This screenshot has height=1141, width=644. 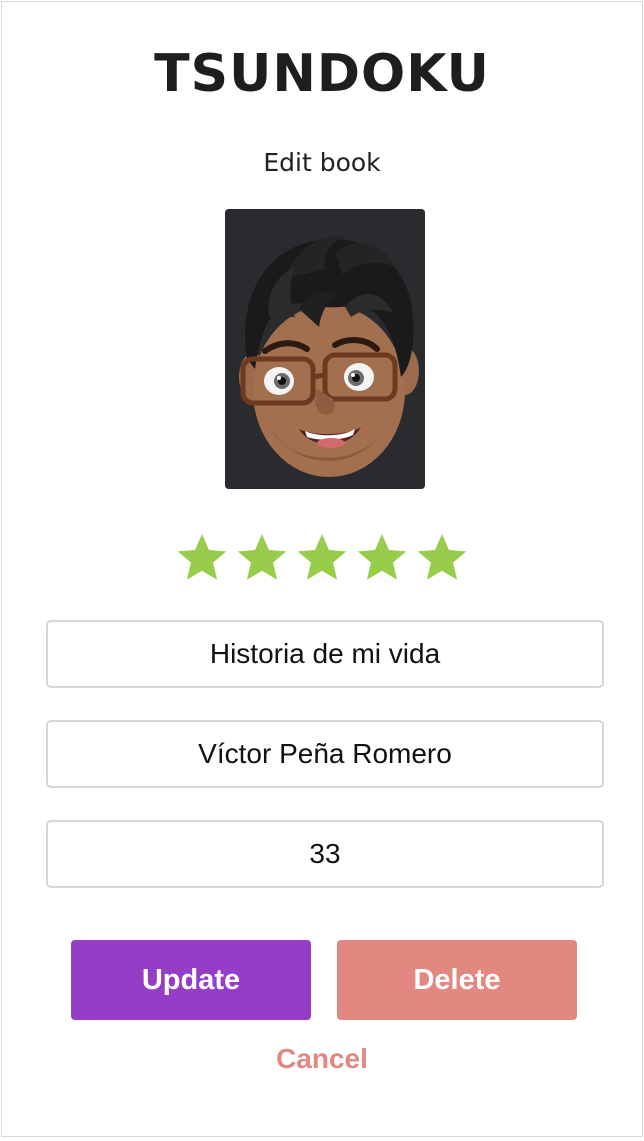 I want to click on app-title: TSUNDOKU, so click(x=322, y=74).